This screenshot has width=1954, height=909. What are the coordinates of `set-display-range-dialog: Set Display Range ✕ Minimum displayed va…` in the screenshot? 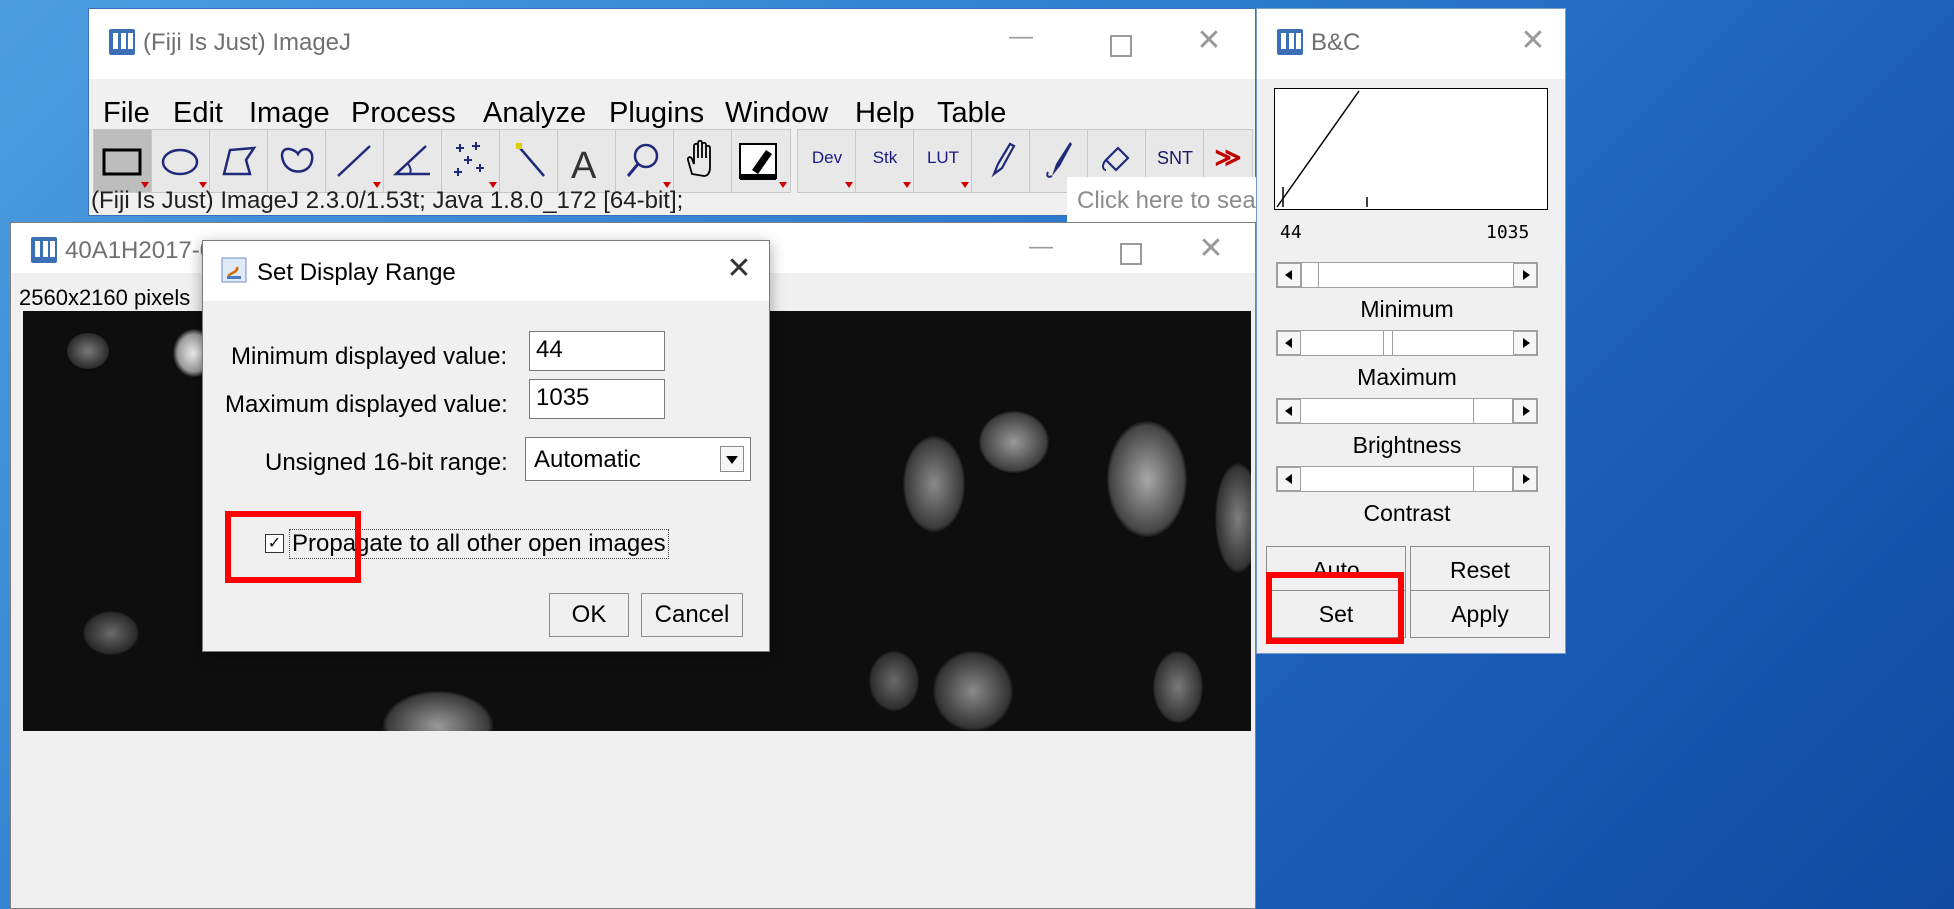 It's located at (486, 446).